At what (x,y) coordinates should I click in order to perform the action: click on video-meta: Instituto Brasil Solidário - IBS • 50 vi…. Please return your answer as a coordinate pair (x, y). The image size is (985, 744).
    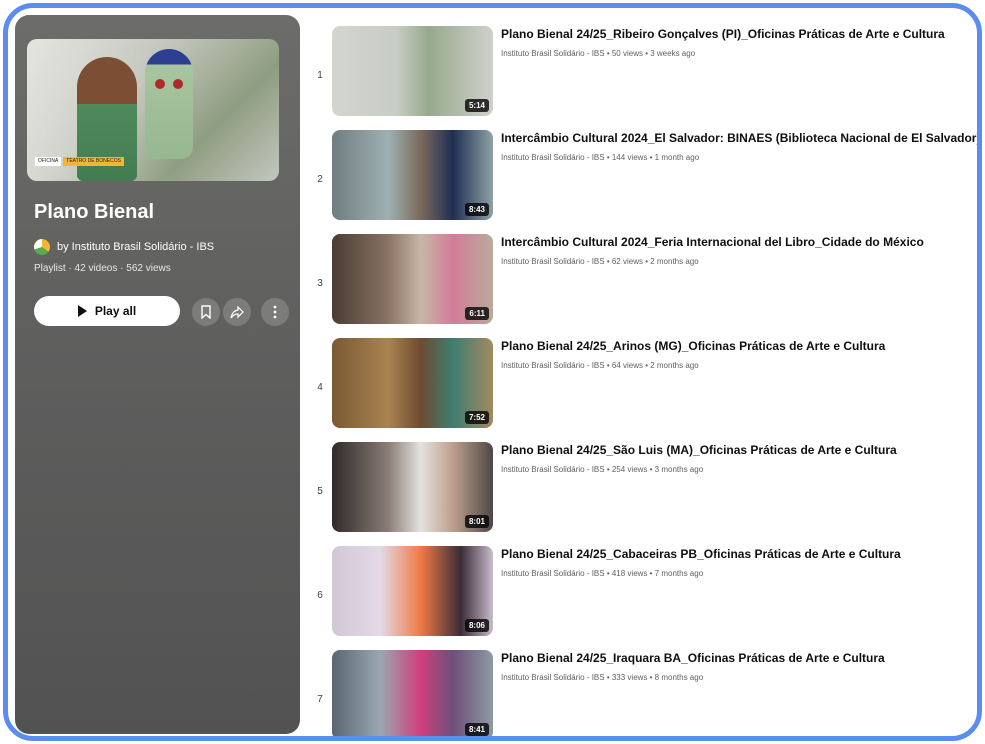
    Looking at the image, I should click on (598, 53).